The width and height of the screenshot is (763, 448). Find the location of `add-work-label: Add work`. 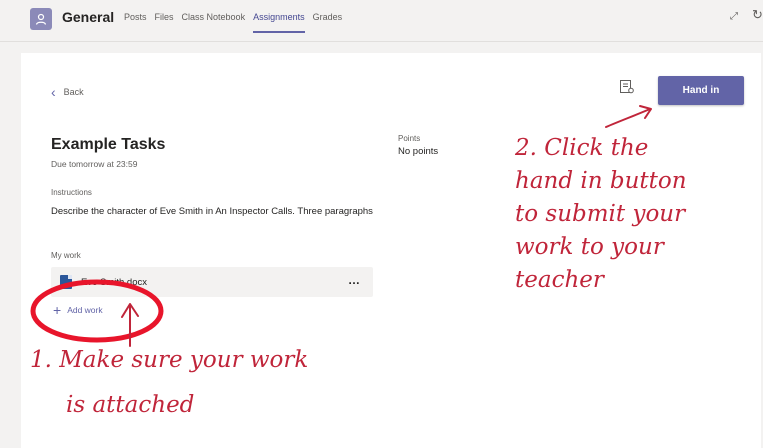

add-work-label: Add work is located at coordinates (85, 310).